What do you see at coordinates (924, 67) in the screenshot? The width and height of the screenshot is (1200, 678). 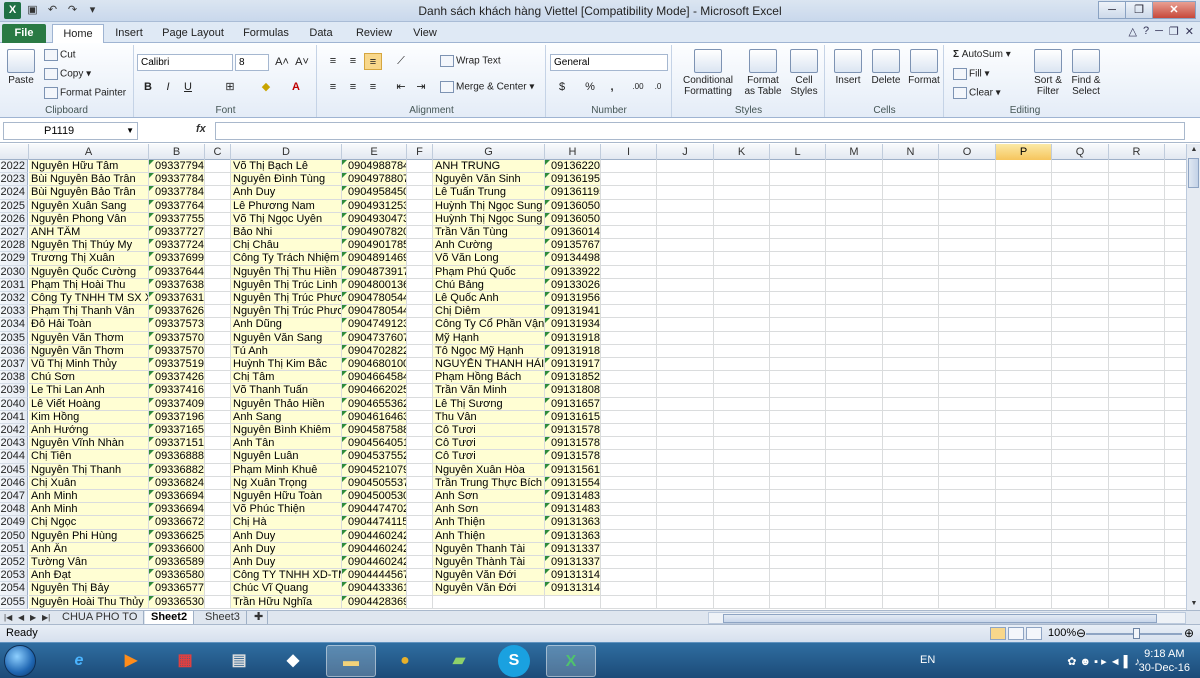 I see `format-cells-button: Format` at bounding box center [924, 67].